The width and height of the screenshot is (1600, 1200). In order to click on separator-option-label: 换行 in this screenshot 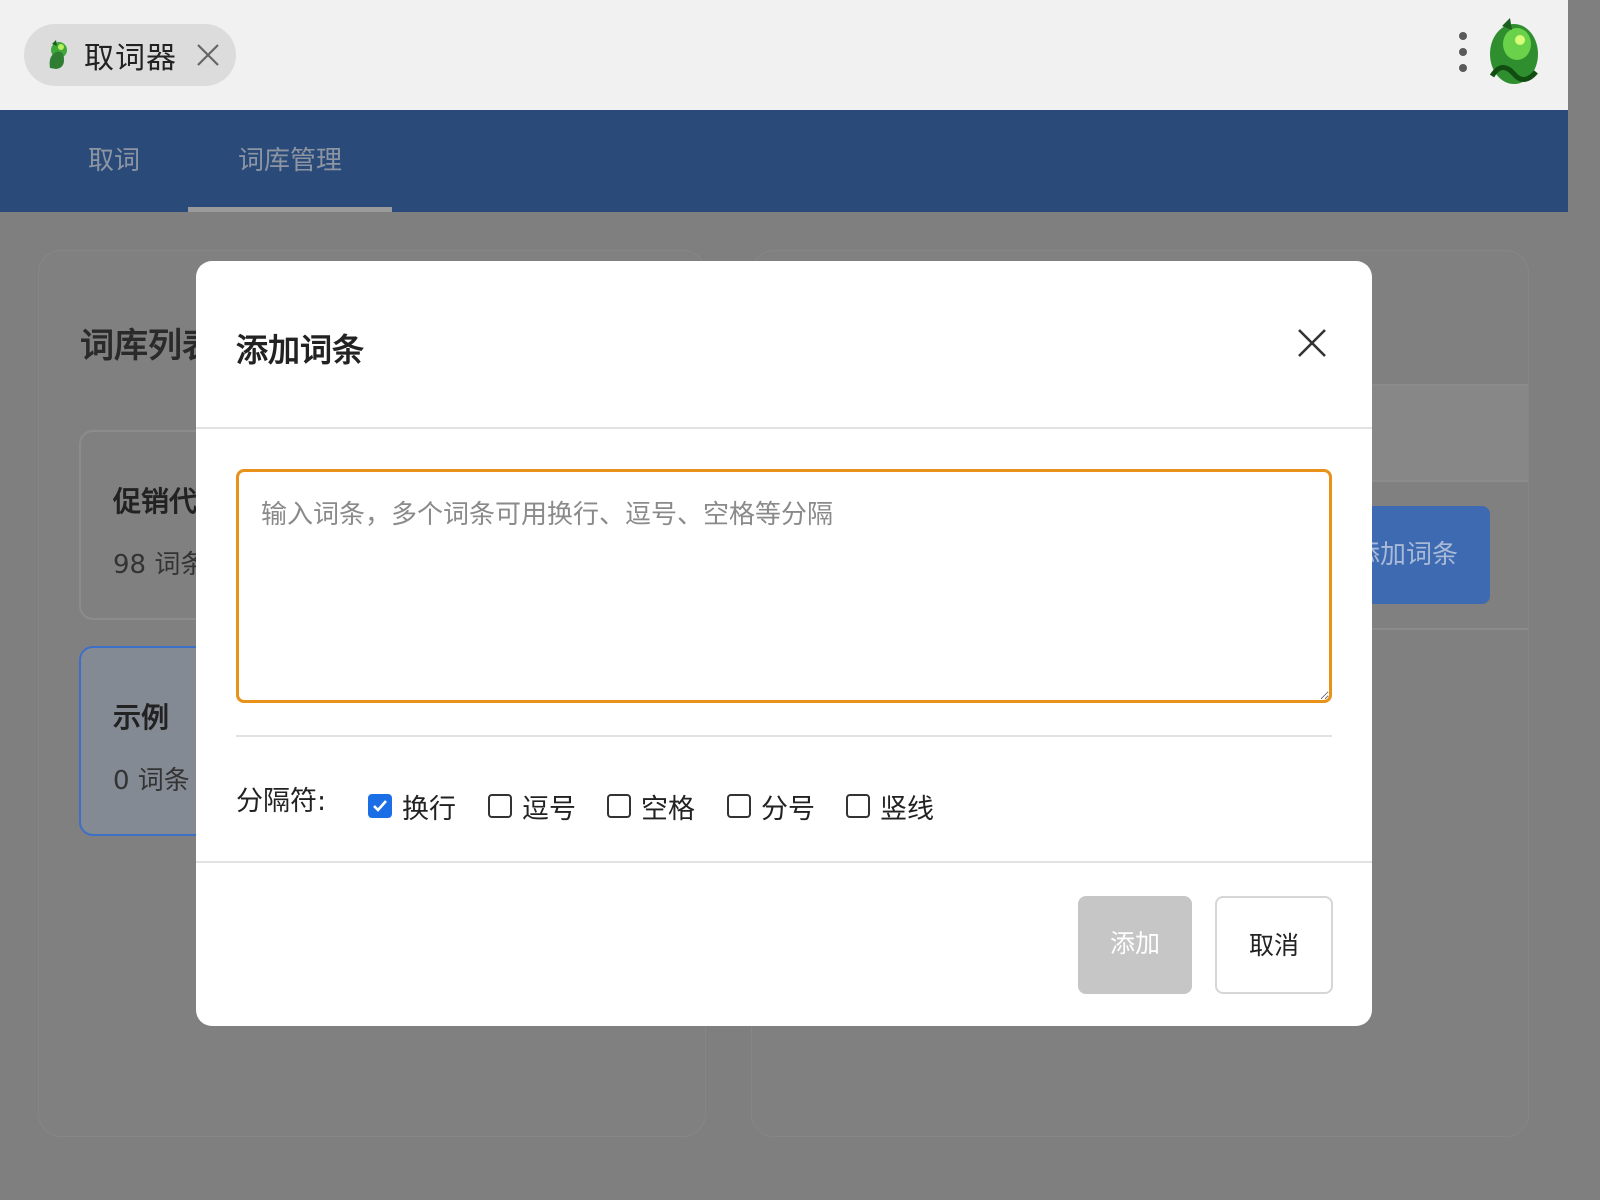, I will do `click(429, 809)`.